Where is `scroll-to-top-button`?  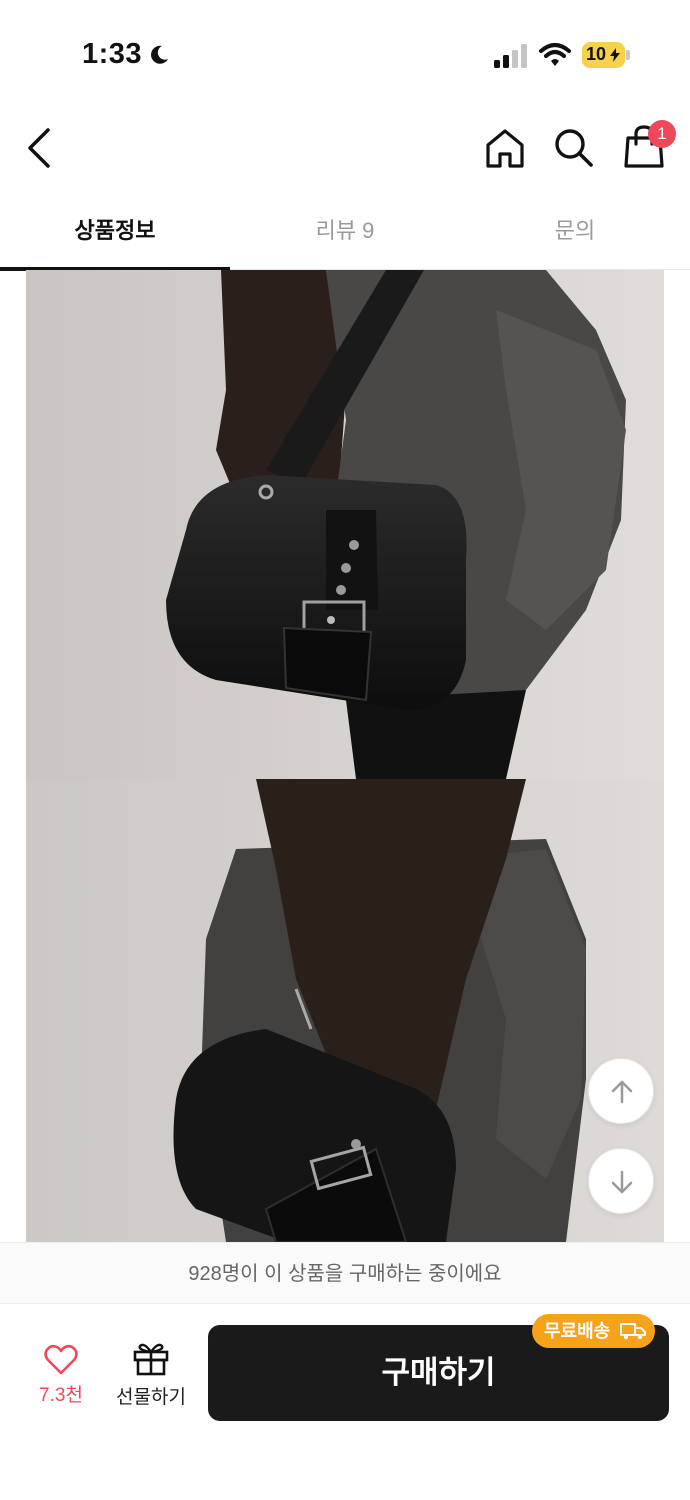
scroll-to-top-button is located at coordinates (621, 1091).